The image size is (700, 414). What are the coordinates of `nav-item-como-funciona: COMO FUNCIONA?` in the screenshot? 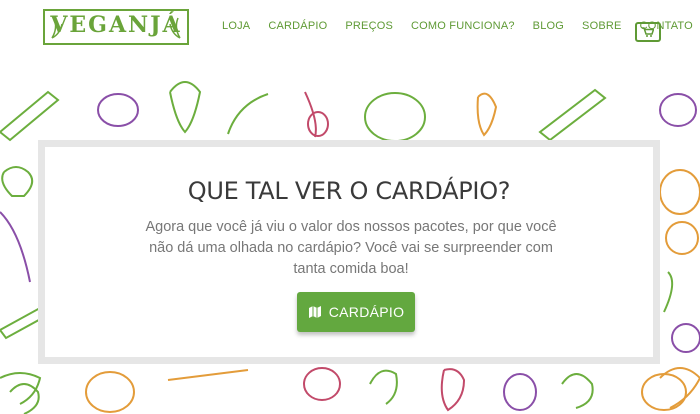 It's located at (463, 26).